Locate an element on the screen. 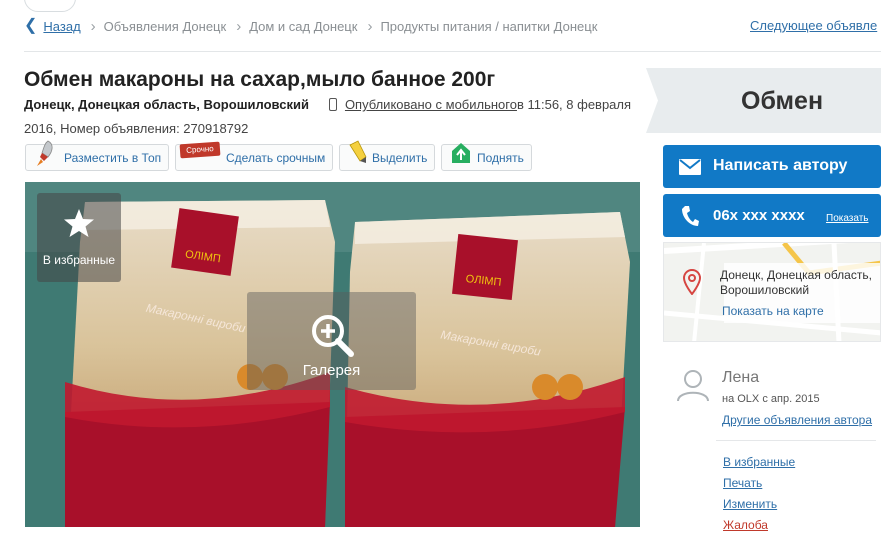 This screenshot has width=881, height=539. back-arrow-icon: ❮ is located at coordinates (30, 26).